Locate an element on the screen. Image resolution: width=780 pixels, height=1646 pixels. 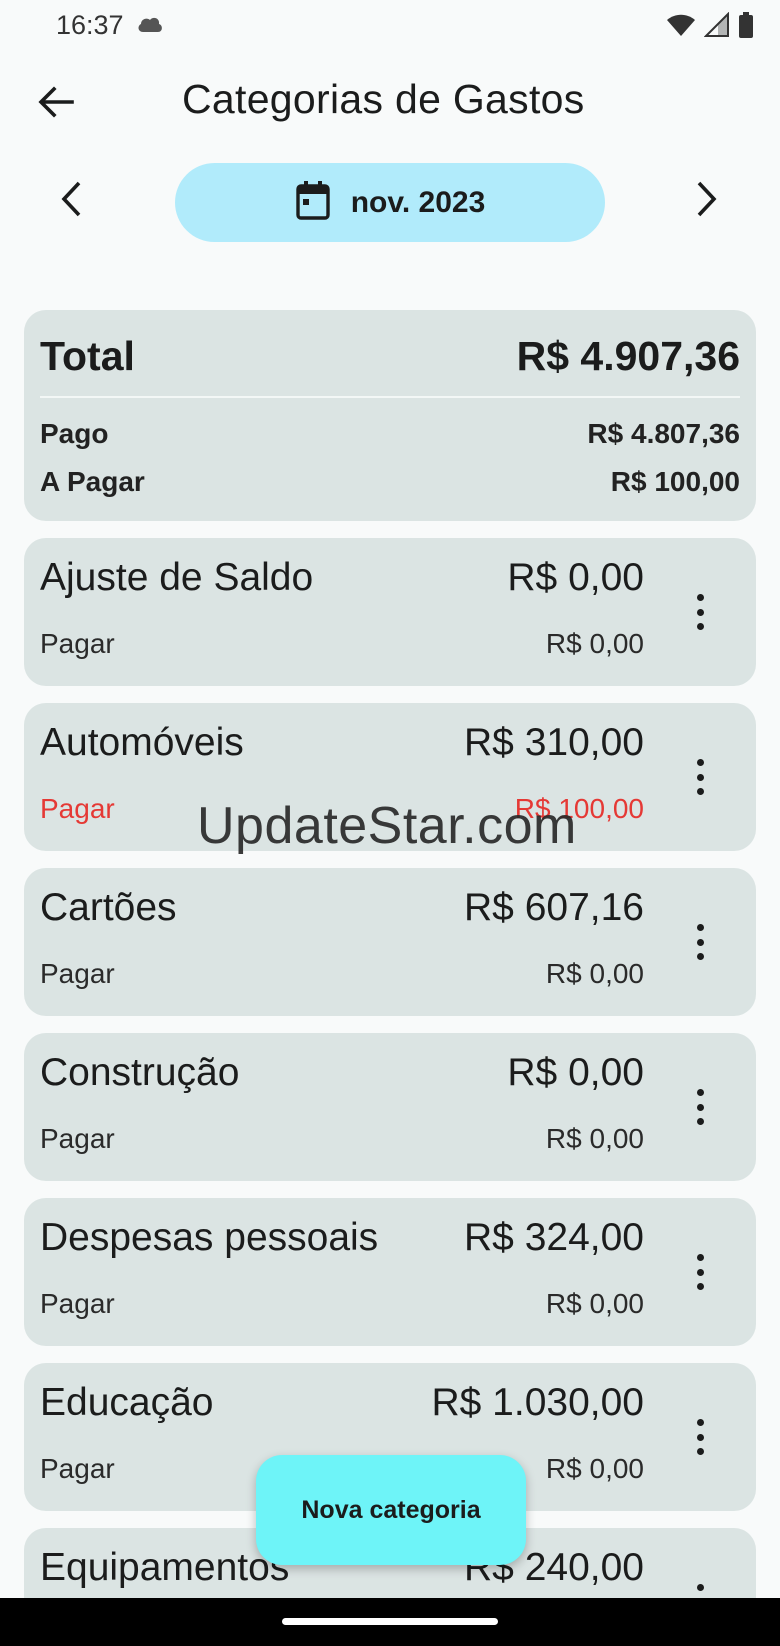
system-navigation-bar is located at coordinates (390, 1622).